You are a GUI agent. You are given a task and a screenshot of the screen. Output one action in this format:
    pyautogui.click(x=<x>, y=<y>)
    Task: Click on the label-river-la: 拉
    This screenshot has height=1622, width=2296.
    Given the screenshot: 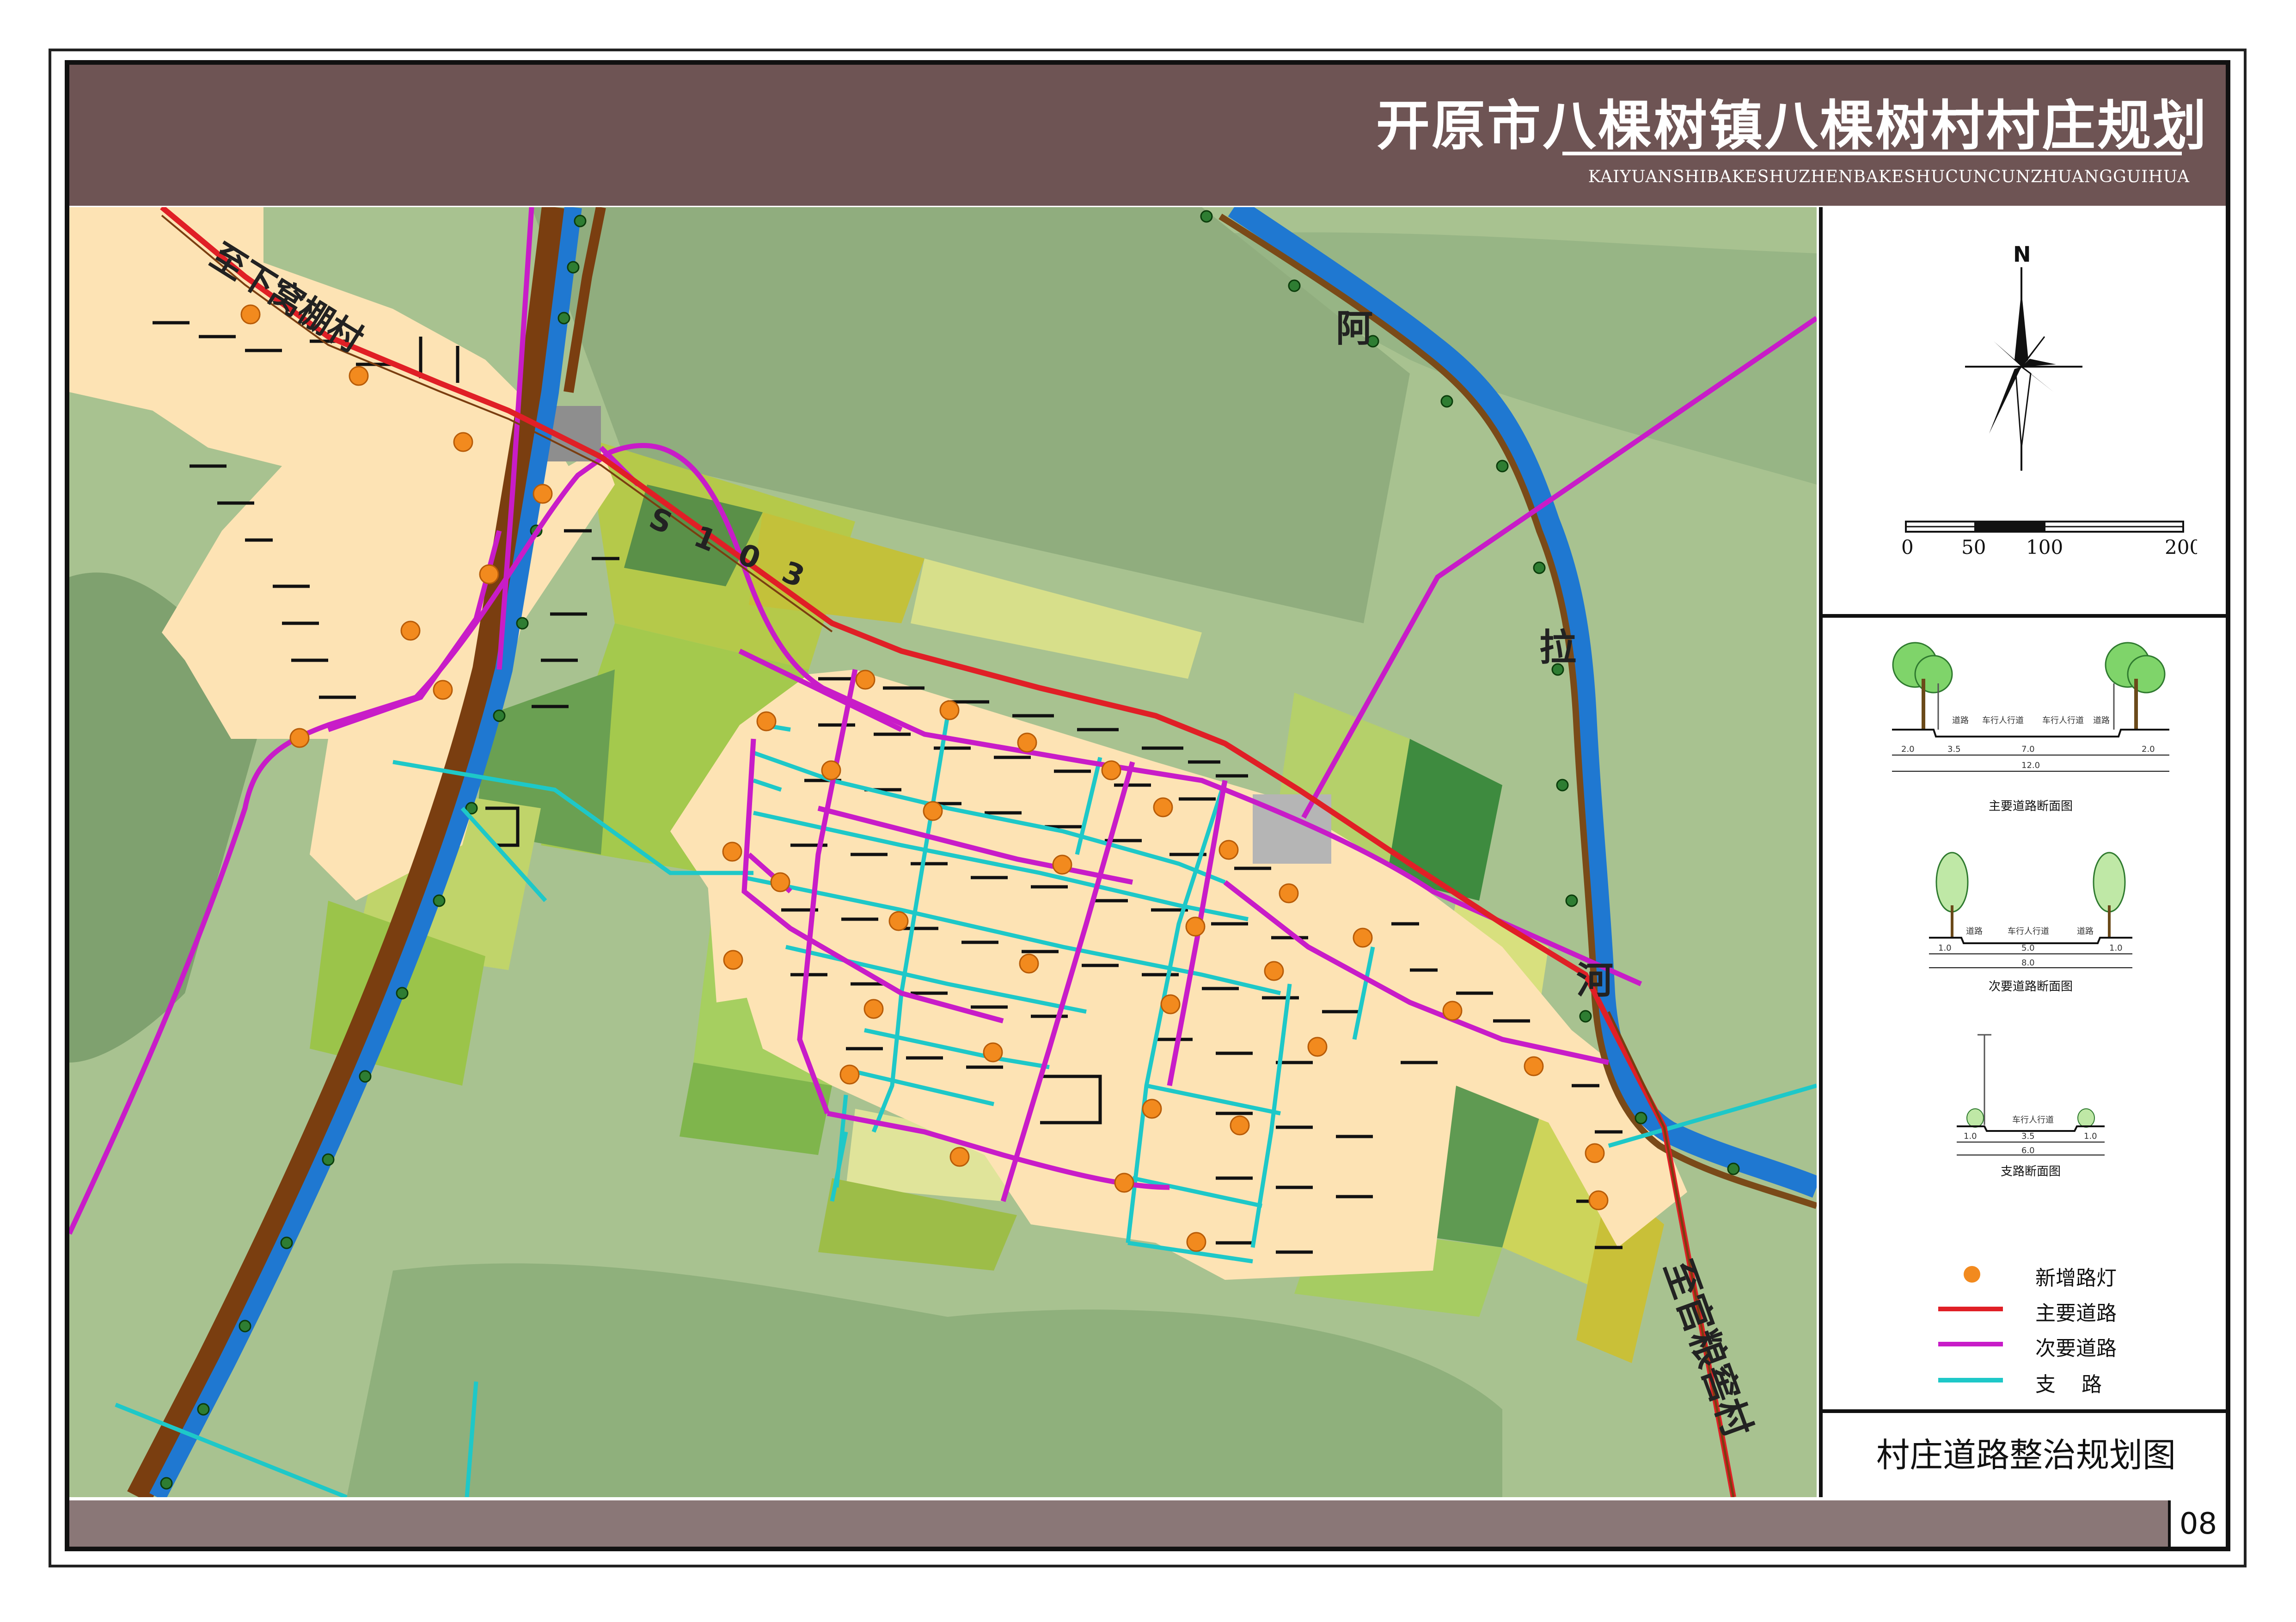 What is the action you would take?
    pyautogui.click(x=1557, y=647)
    